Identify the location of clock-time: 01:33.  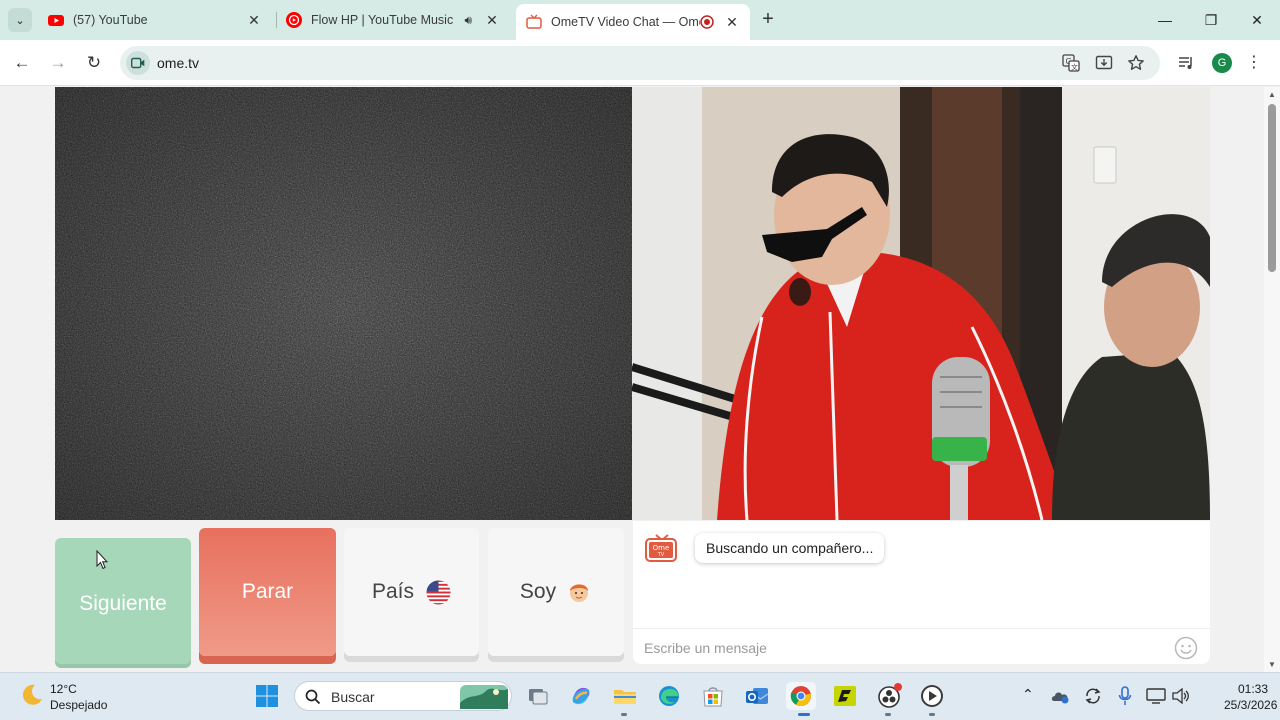
(1252, 689).